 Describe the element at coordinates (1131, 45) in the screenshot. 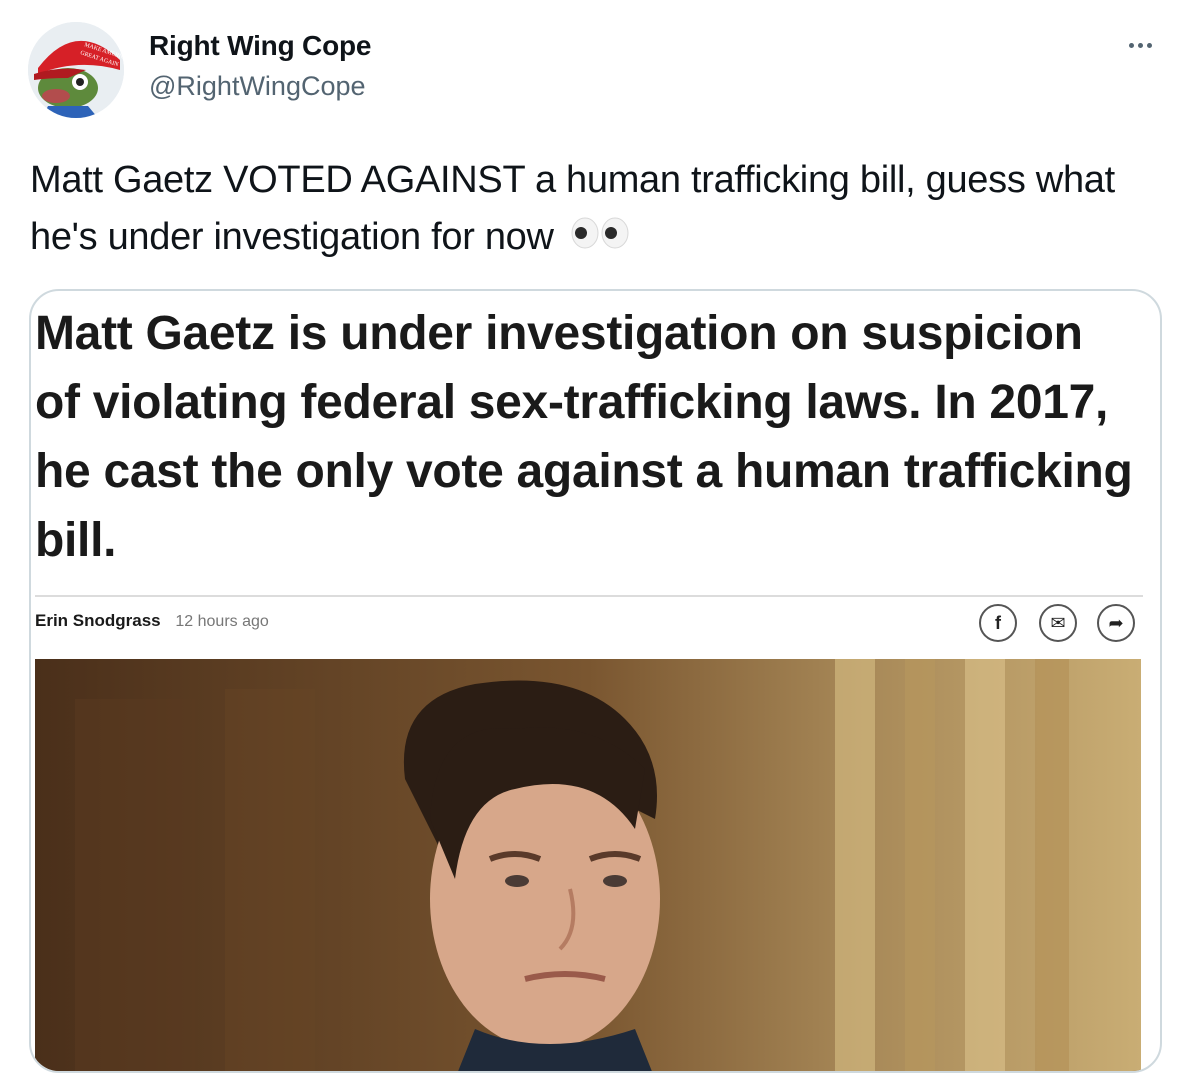

I see `more-dots-icon` at that location.